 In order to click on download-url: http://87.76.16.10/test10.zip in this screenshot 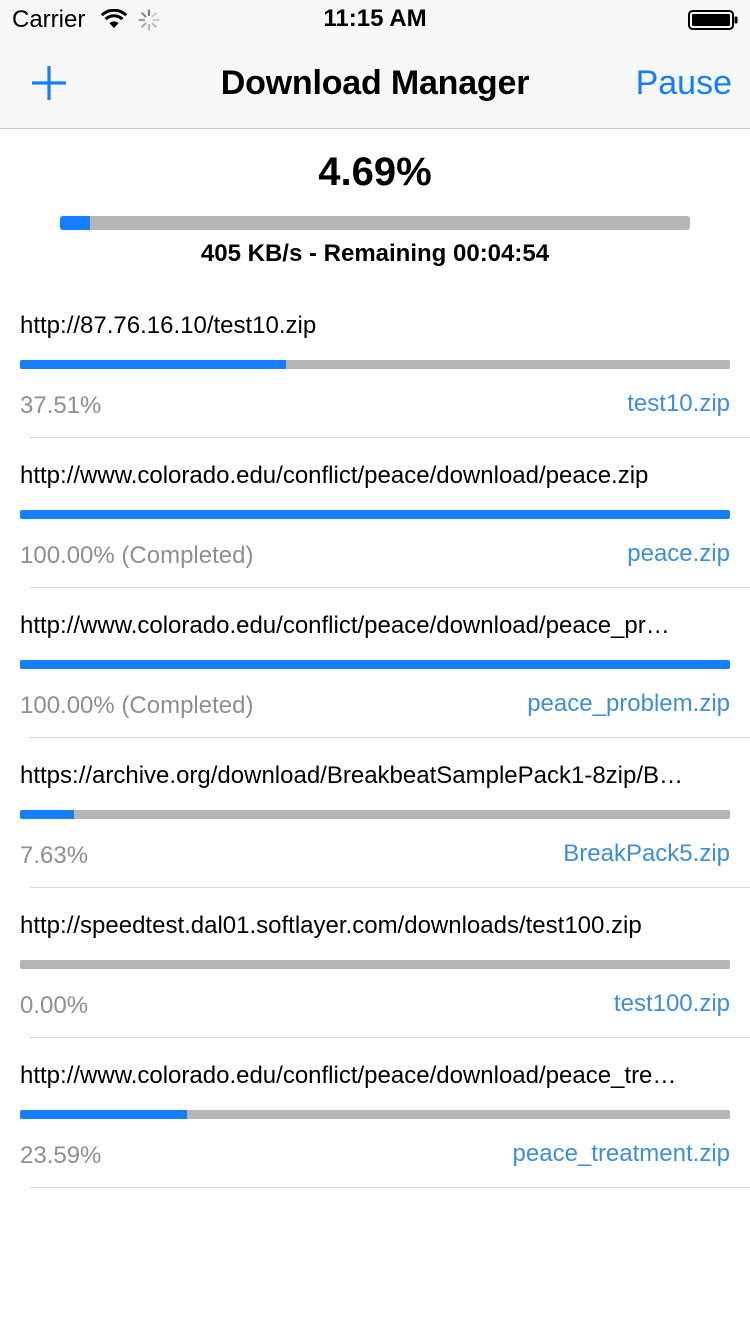, I will do `click(168, 325)`.